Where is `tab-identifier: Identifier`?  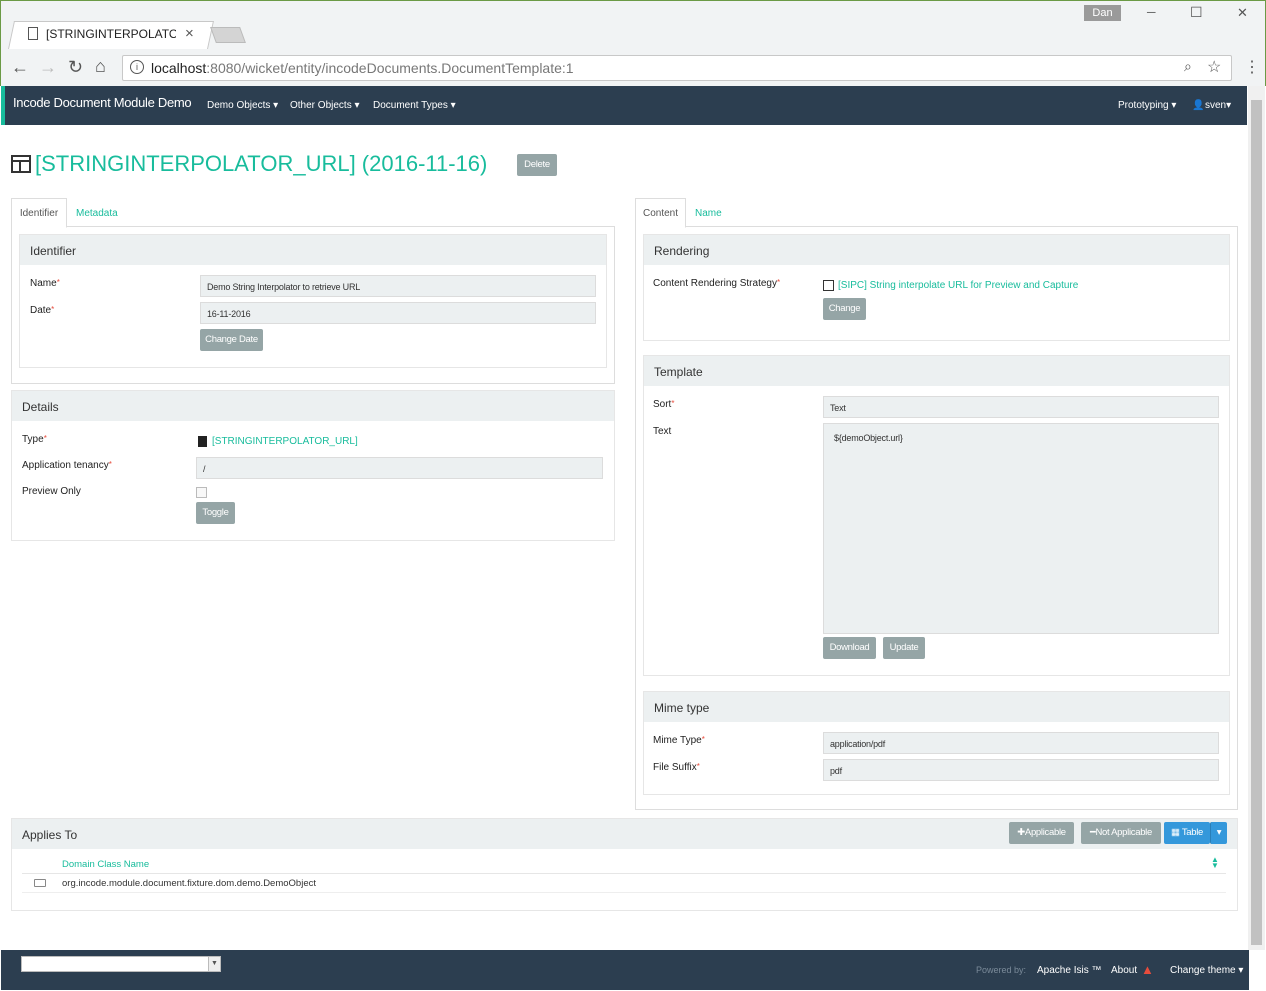 tab-identifier: Identifier is located at coordinates (39, 213).